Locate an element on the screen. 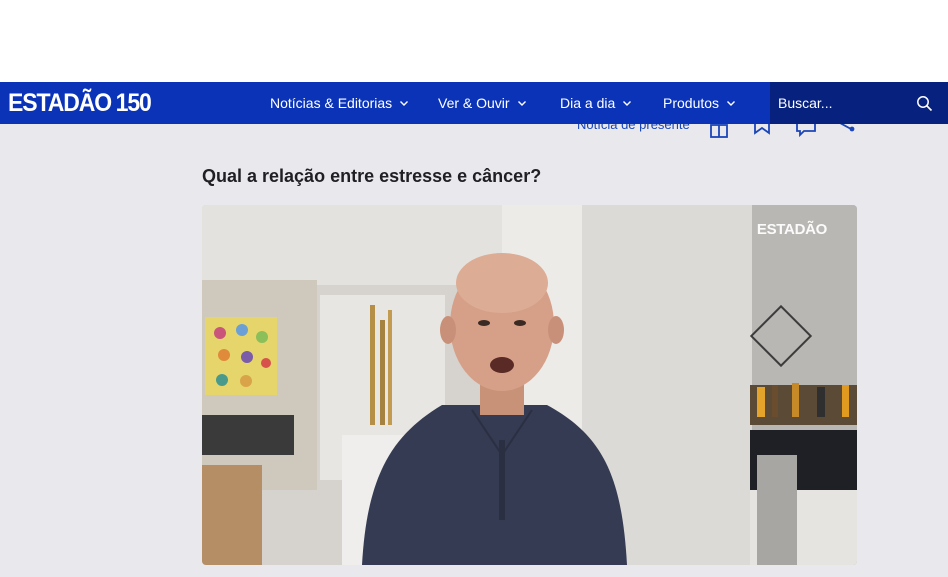 The height and width of the screenshot is (577, 948). article-actions: Notícia de presente is located at coordinates (720, 131).